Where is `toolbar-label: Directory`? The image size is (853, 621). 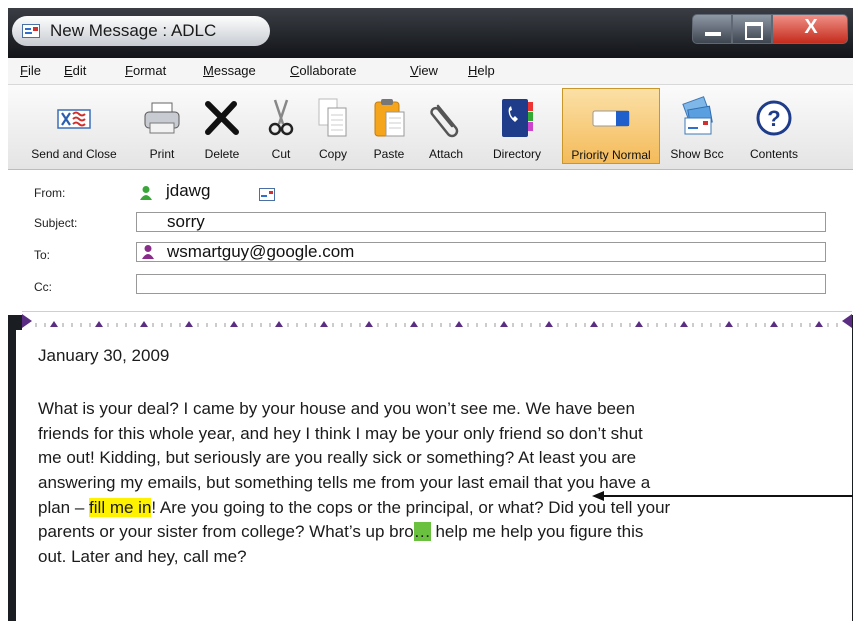
toolbar-label: Directory is located at coordinates (516, 154).